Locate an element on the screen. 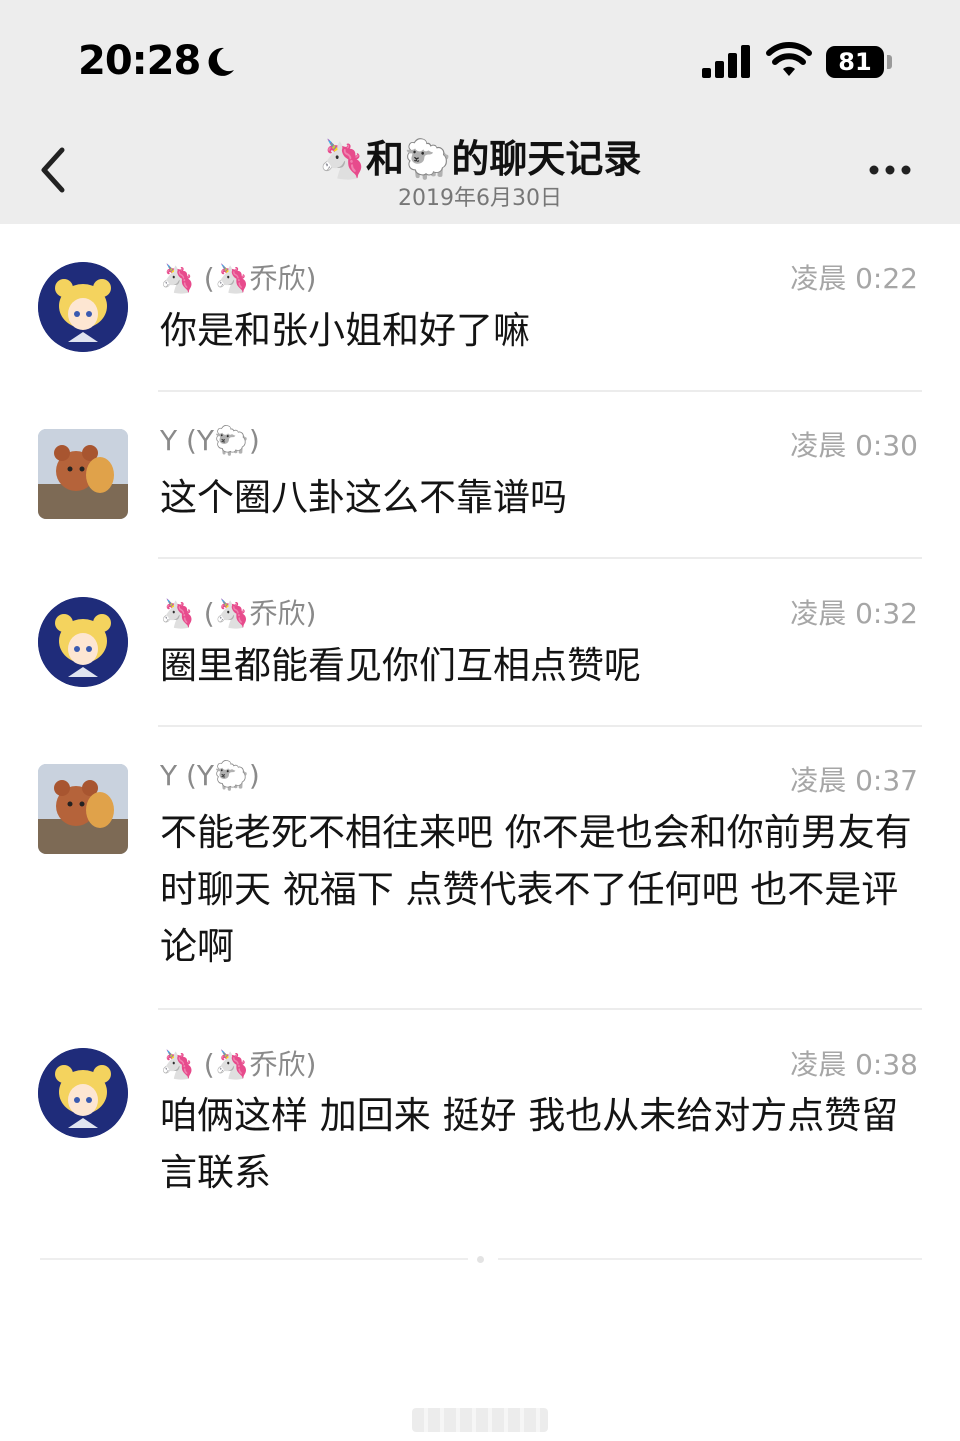  message-time: 凌晨 0:32 is located at coordinates (854, 613).